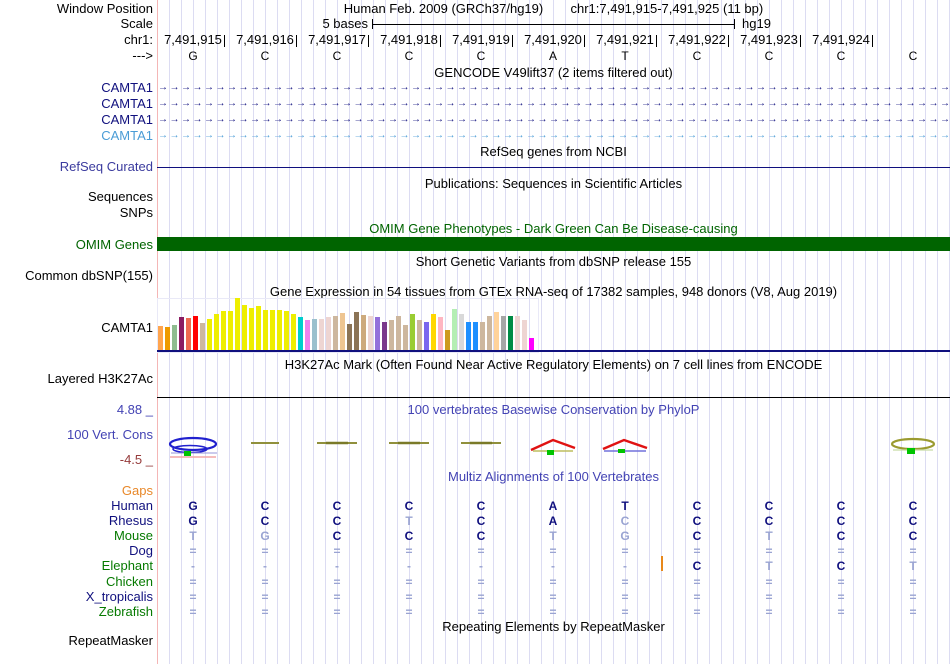 The image size is (950, 664). What do you see at coordinates (76, 521) in the screenshot?
I see `species-label-rhesus: Rhesus` at bounding box center [76, 521].